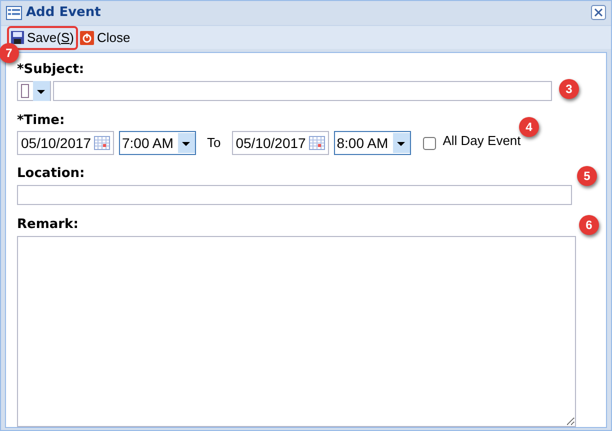 Image resolution: width=612 pixels, height=431 pixels. What do you see at coordinates (214, 143) in the screenshot?
I see `separator-label: To` at bounding box center [214, 143].